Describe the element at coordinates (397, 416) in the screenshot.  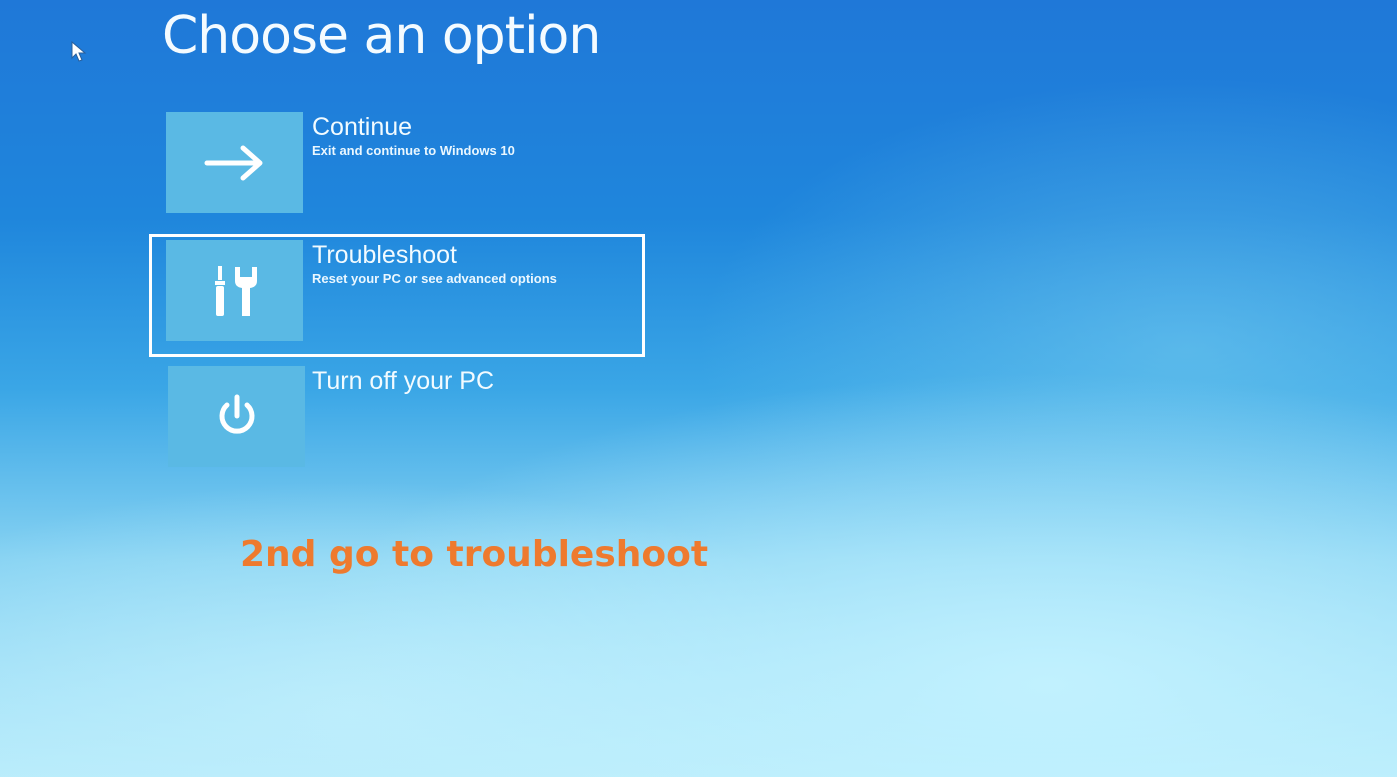
I see `turn-off-option: Turn off your PC` at that location.